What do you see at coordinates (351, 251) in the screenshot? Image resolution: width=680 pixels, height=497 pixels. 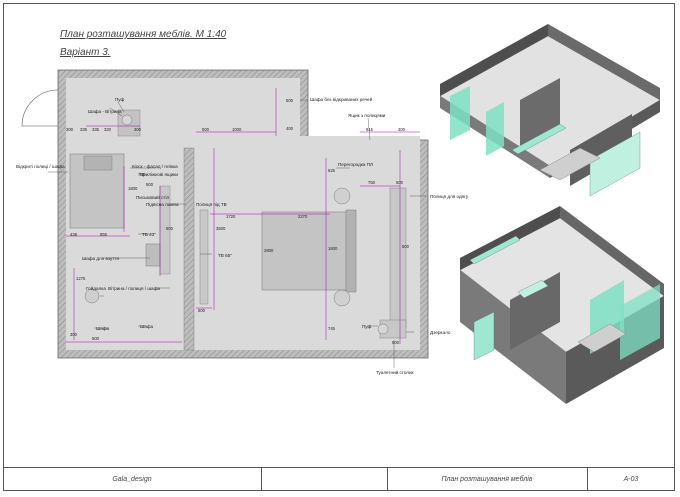 I see `headboard` at bounding box center [351, 251].